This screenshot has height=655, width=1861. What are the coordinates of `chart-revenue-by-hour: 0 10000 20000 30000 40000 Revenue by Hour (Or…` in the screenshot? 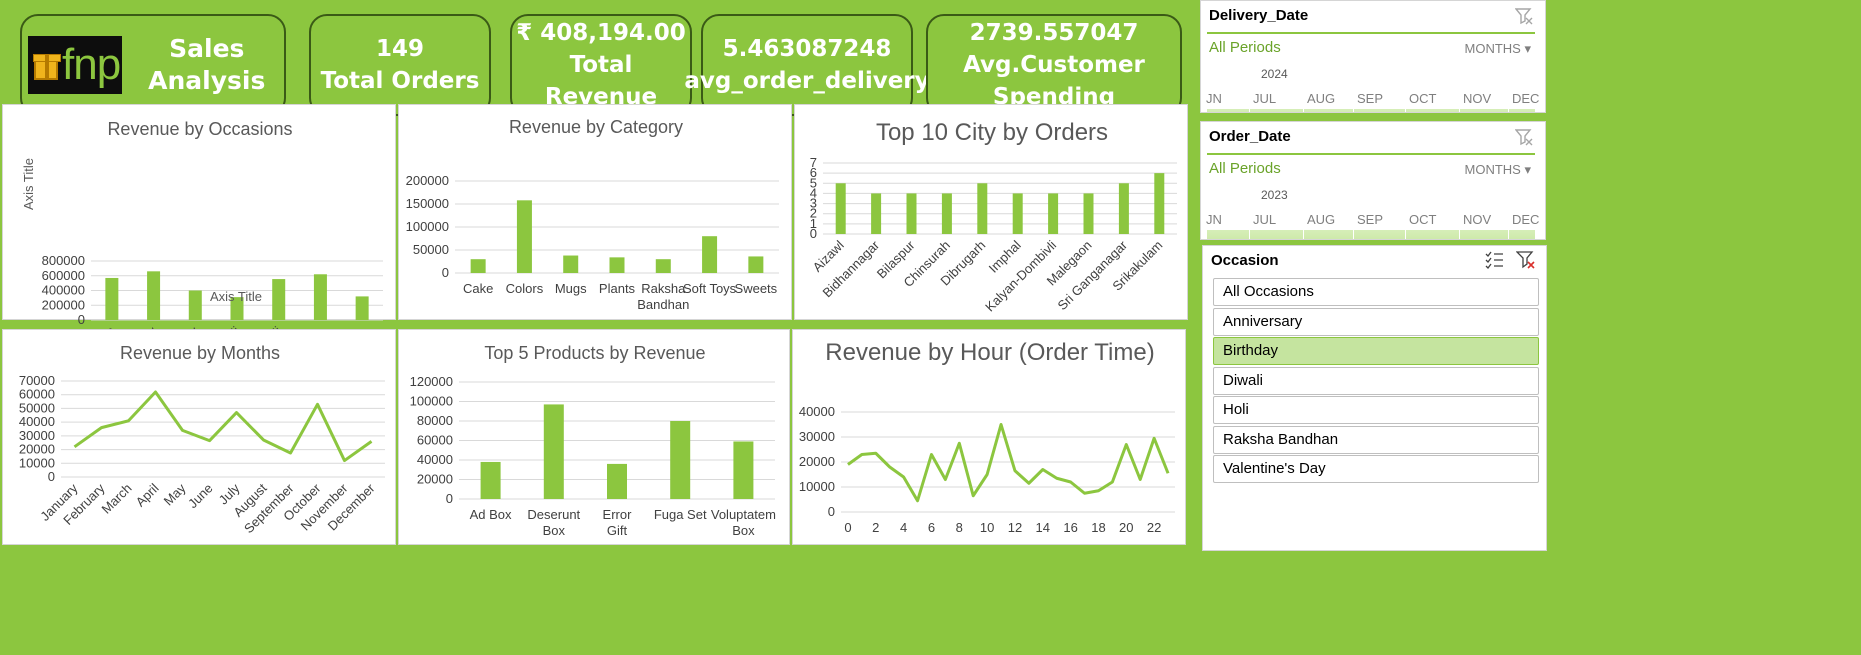 It's located at (989, 437).